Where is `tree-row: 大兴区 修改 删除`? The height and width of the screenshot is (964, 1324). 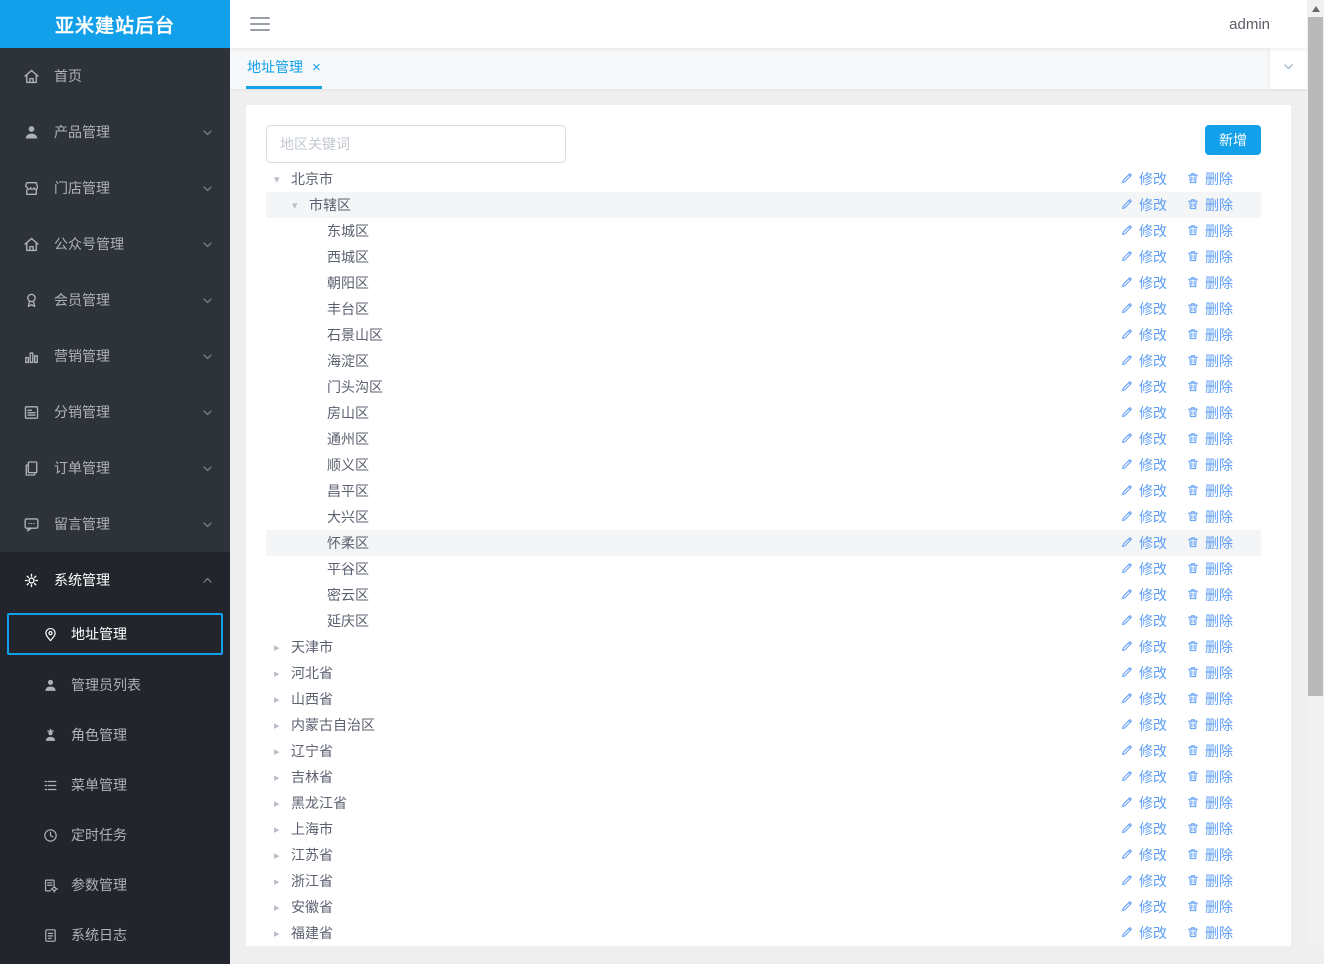 tree-row: 大兴区 修改 删除 is located at coordinates (763, 517).